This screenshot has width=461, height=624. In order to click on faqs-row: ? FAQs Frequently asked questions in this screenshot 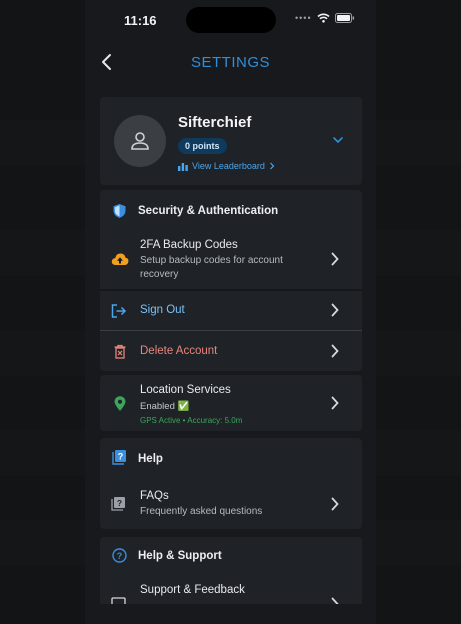, I will do `click(231, 503)`.